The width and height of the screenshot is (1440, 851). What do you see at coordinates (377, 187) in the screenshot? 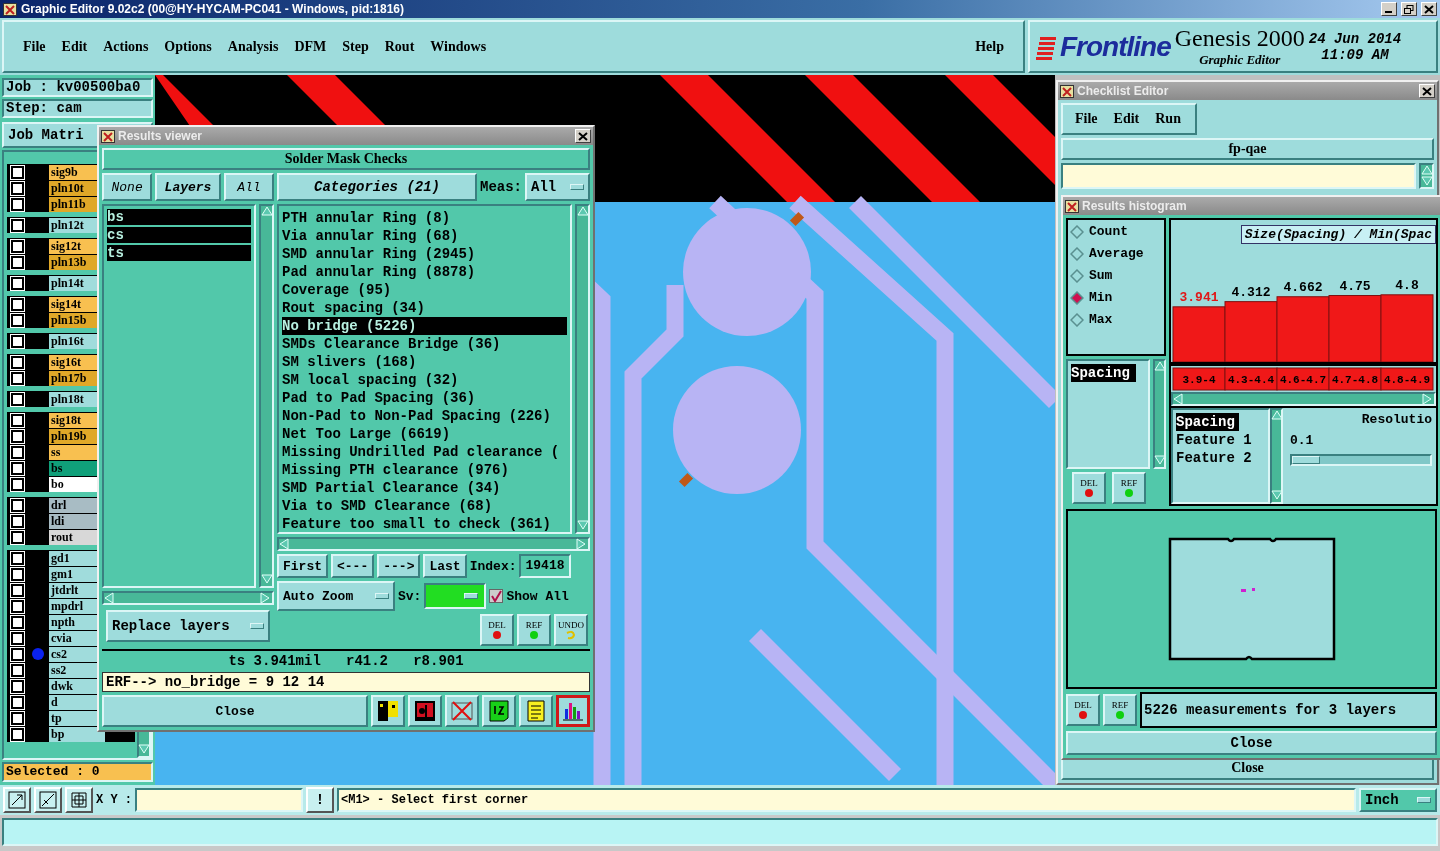
I see `categories-button: Categories (21)` at bounding box center [377, 187].